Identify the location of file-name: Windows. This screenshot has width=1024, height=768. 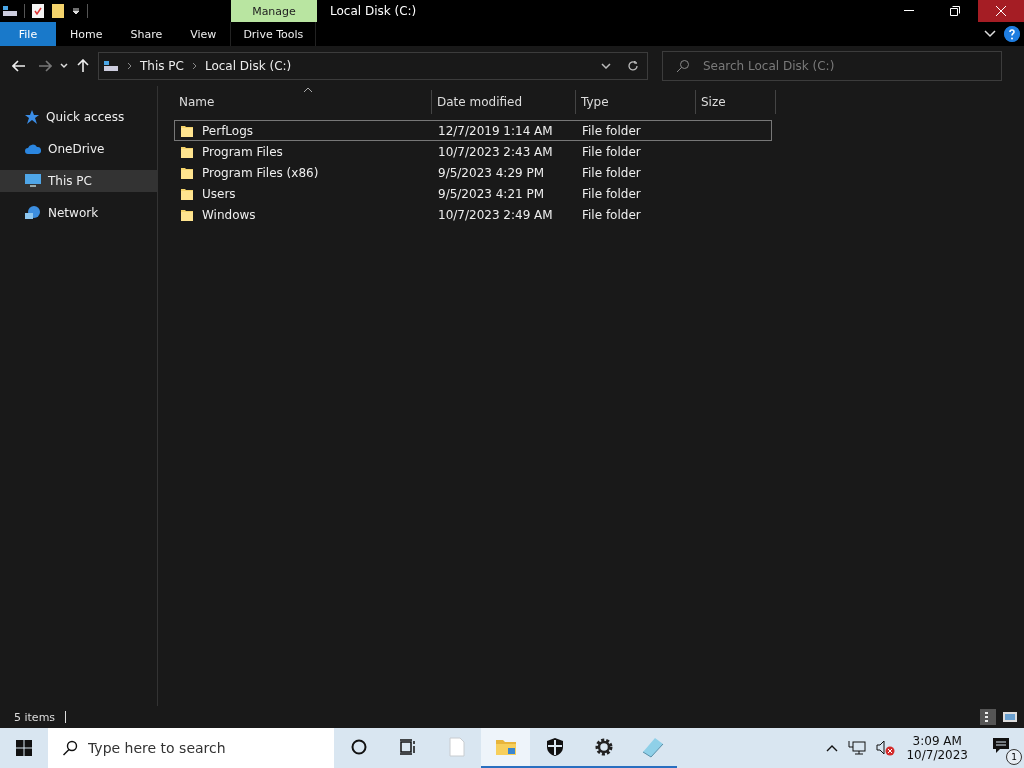
(229, 214).